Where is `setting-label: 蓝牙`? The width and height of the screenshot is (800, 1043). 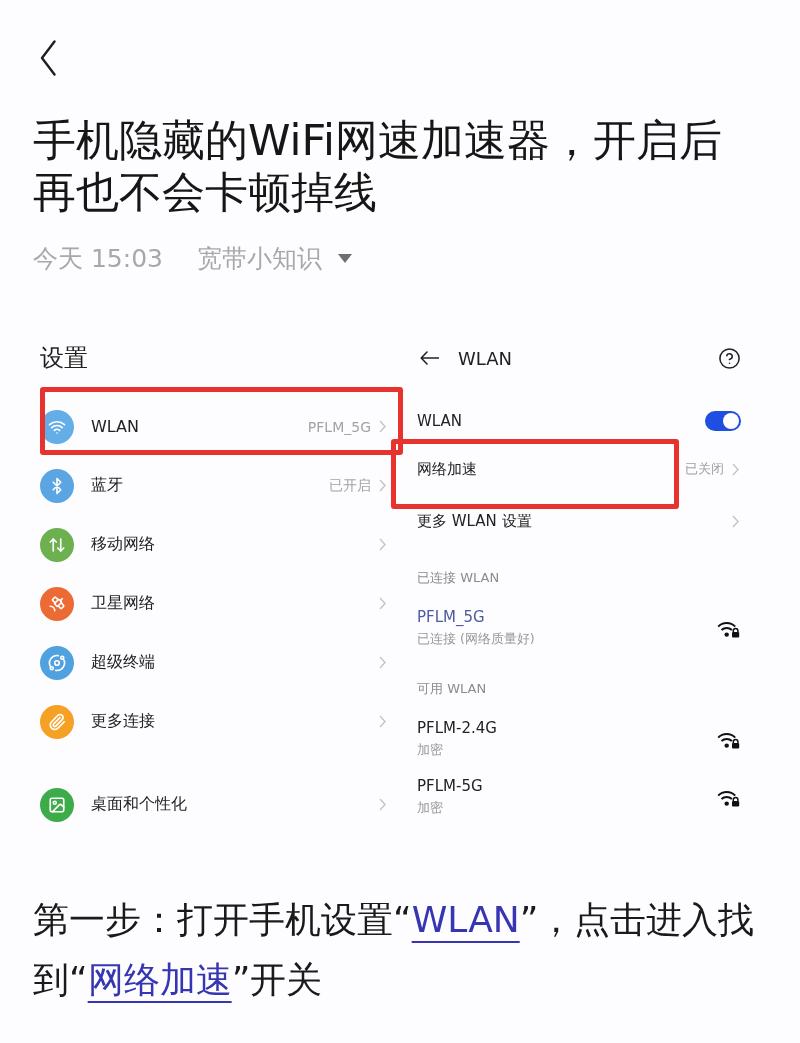 setting-label: 蓝牙 is located at coordinates (107, 485).